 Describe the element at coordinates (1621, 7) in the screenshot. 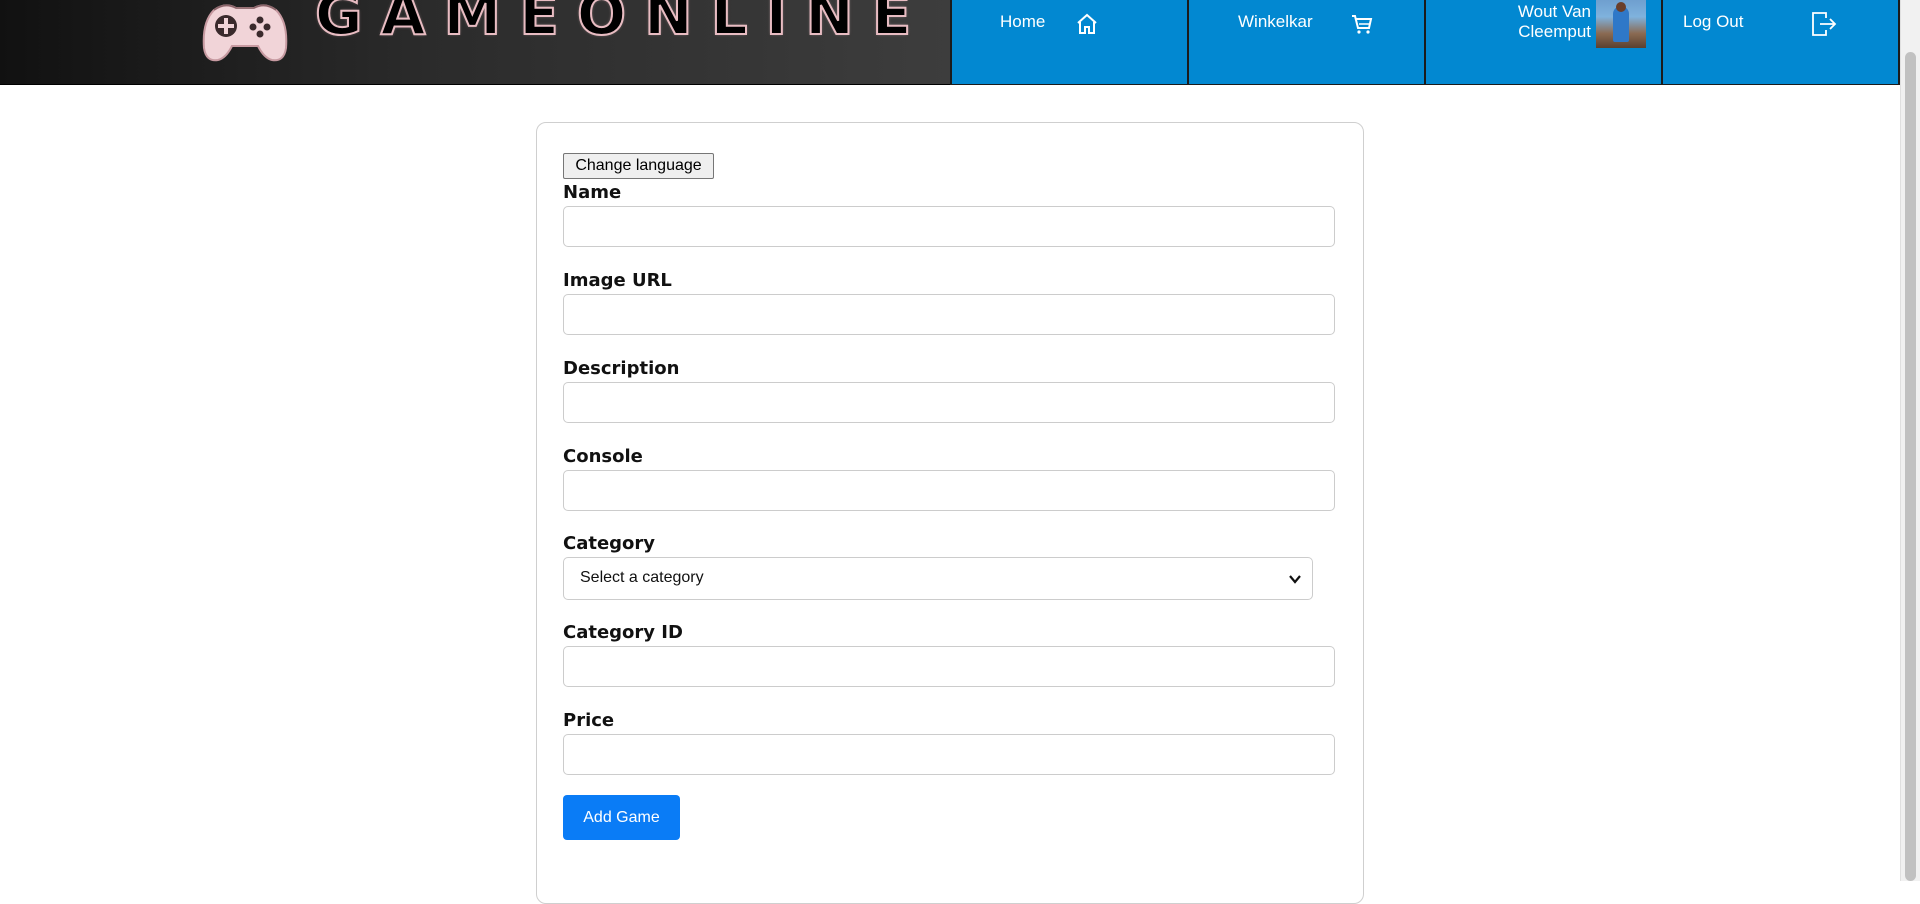

I see `avatar-head` at that location.